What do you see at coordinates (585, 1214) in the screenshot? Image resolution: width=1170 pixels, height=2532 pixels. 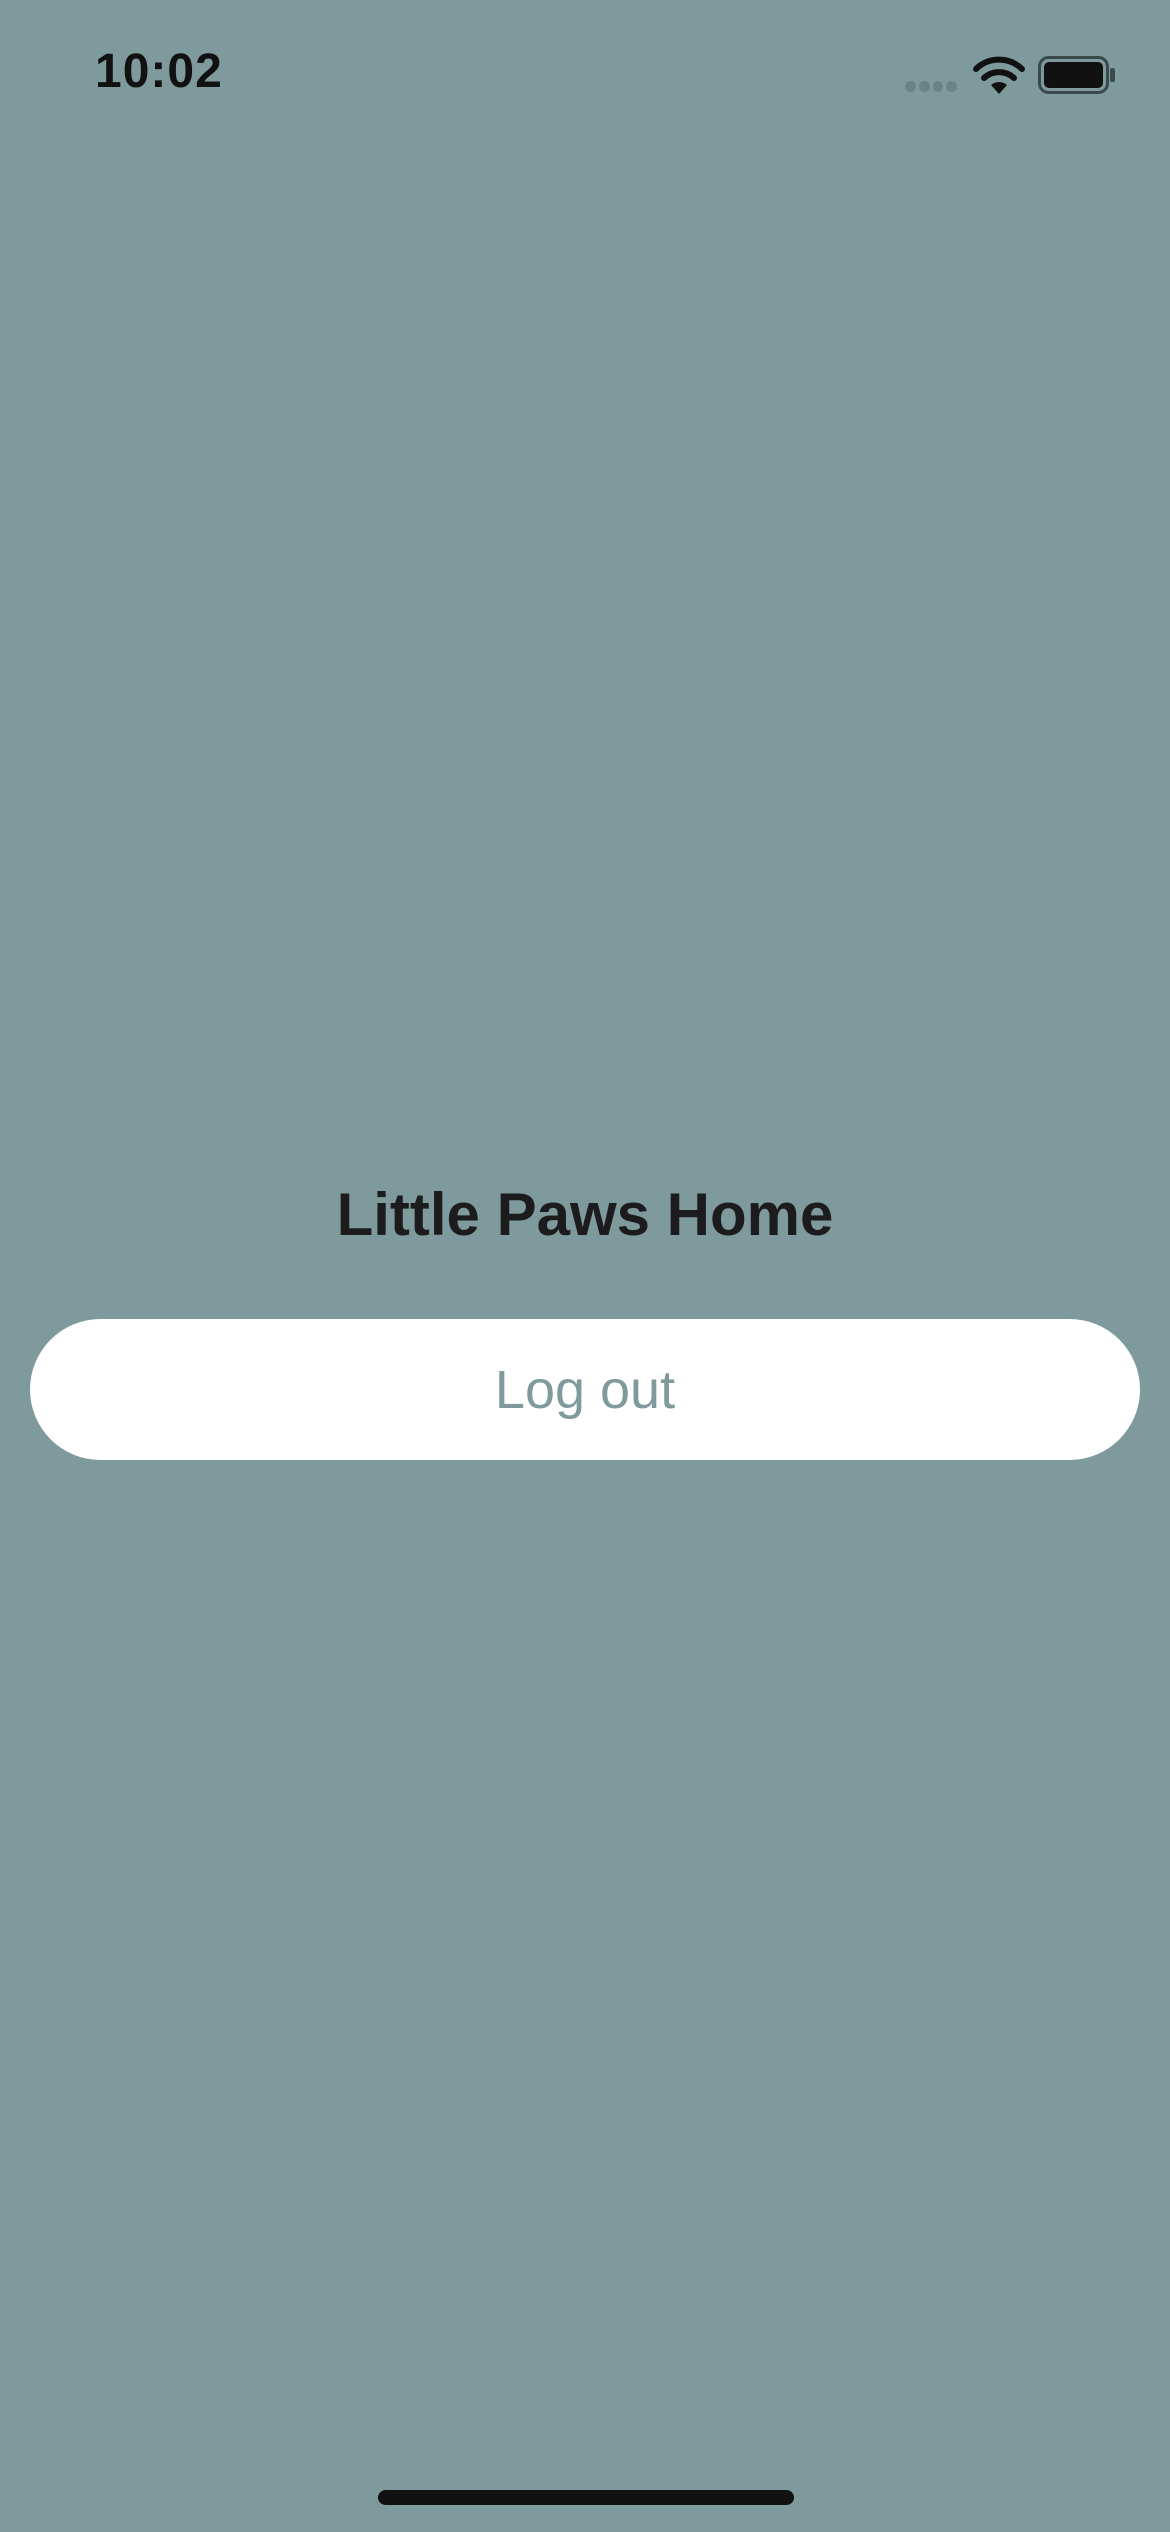 I see `page-title: Little Paws Home` at bounding box center [585, 1214].